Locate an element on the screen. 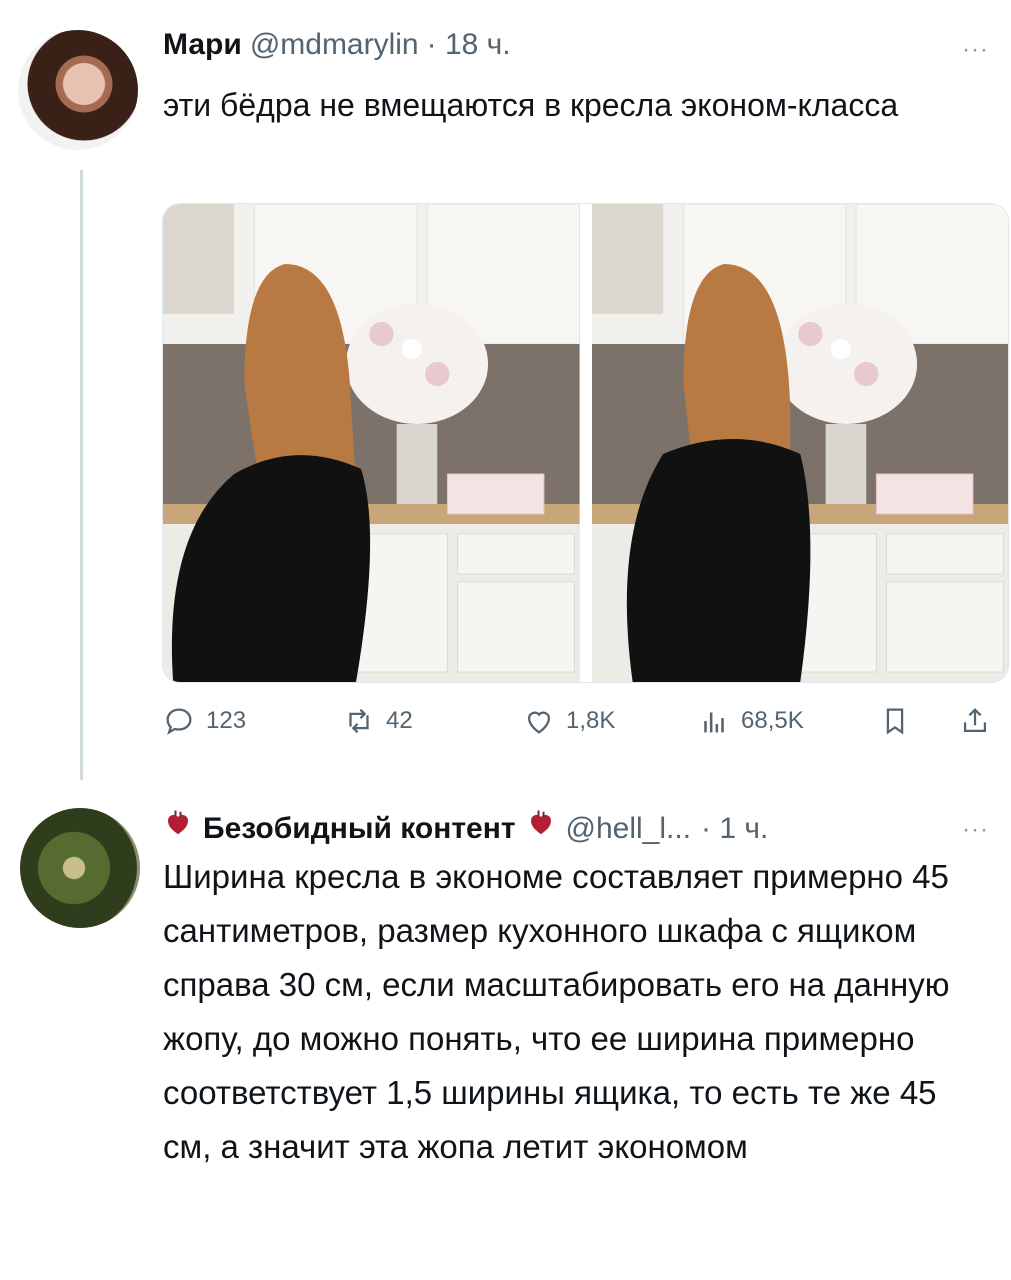 The width and height of the screenshot is (1011, 1280). like-count: 1,8K is located at coordinates (591, 720).